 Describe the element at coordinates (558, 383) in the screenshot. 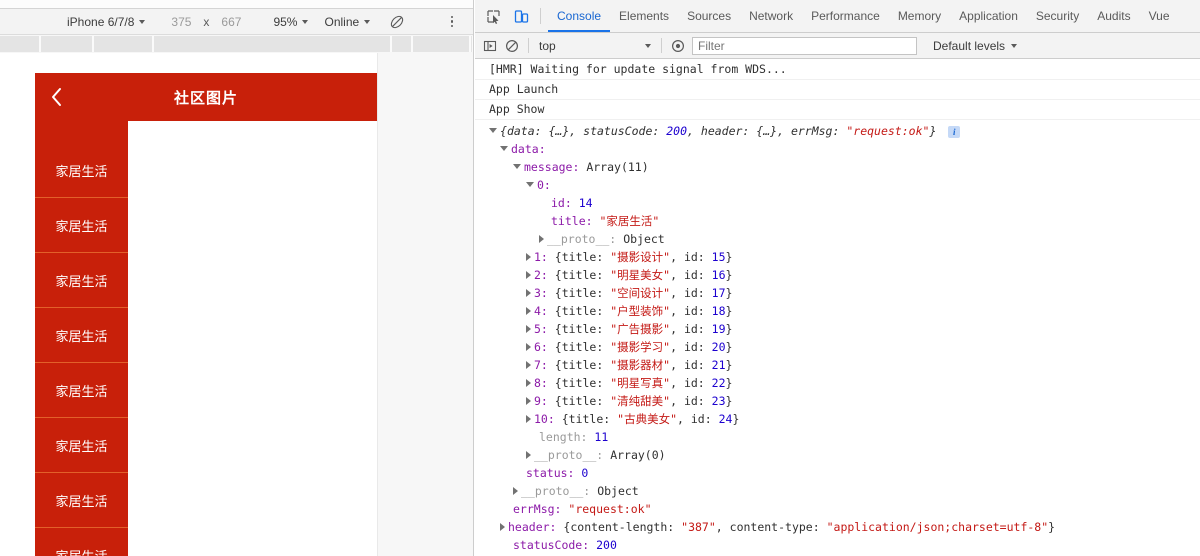

I see `item-open-brace: {` at that location.